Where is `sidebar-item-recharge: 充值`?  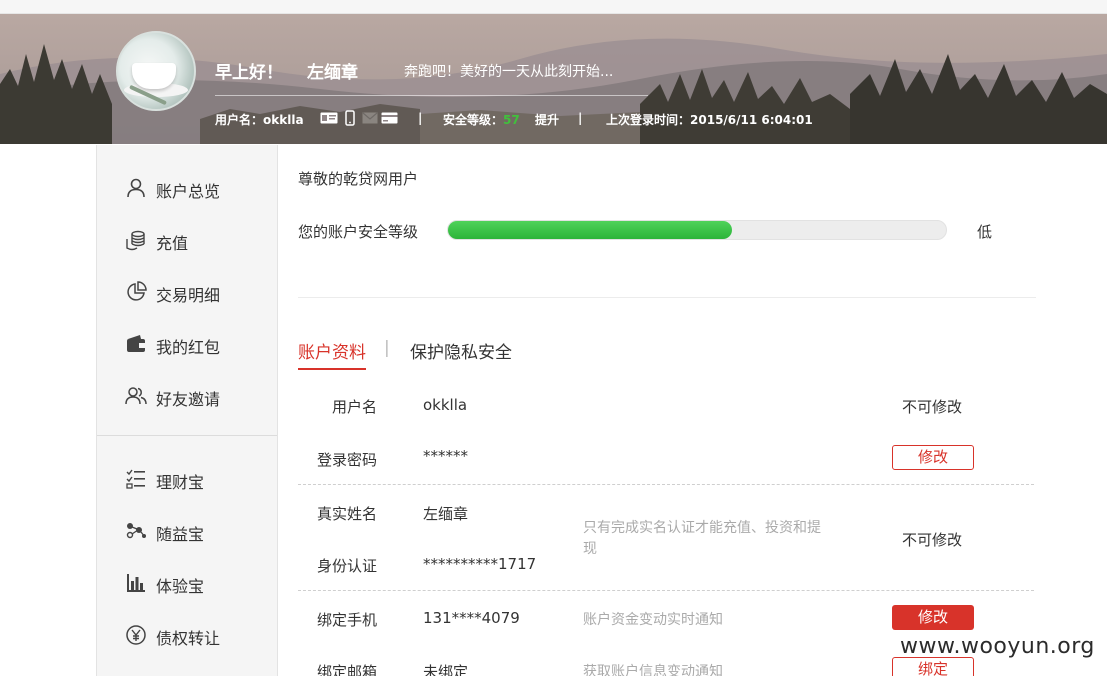
sidebar-item-recharge: 充值 is located at coordinates (187, 239).